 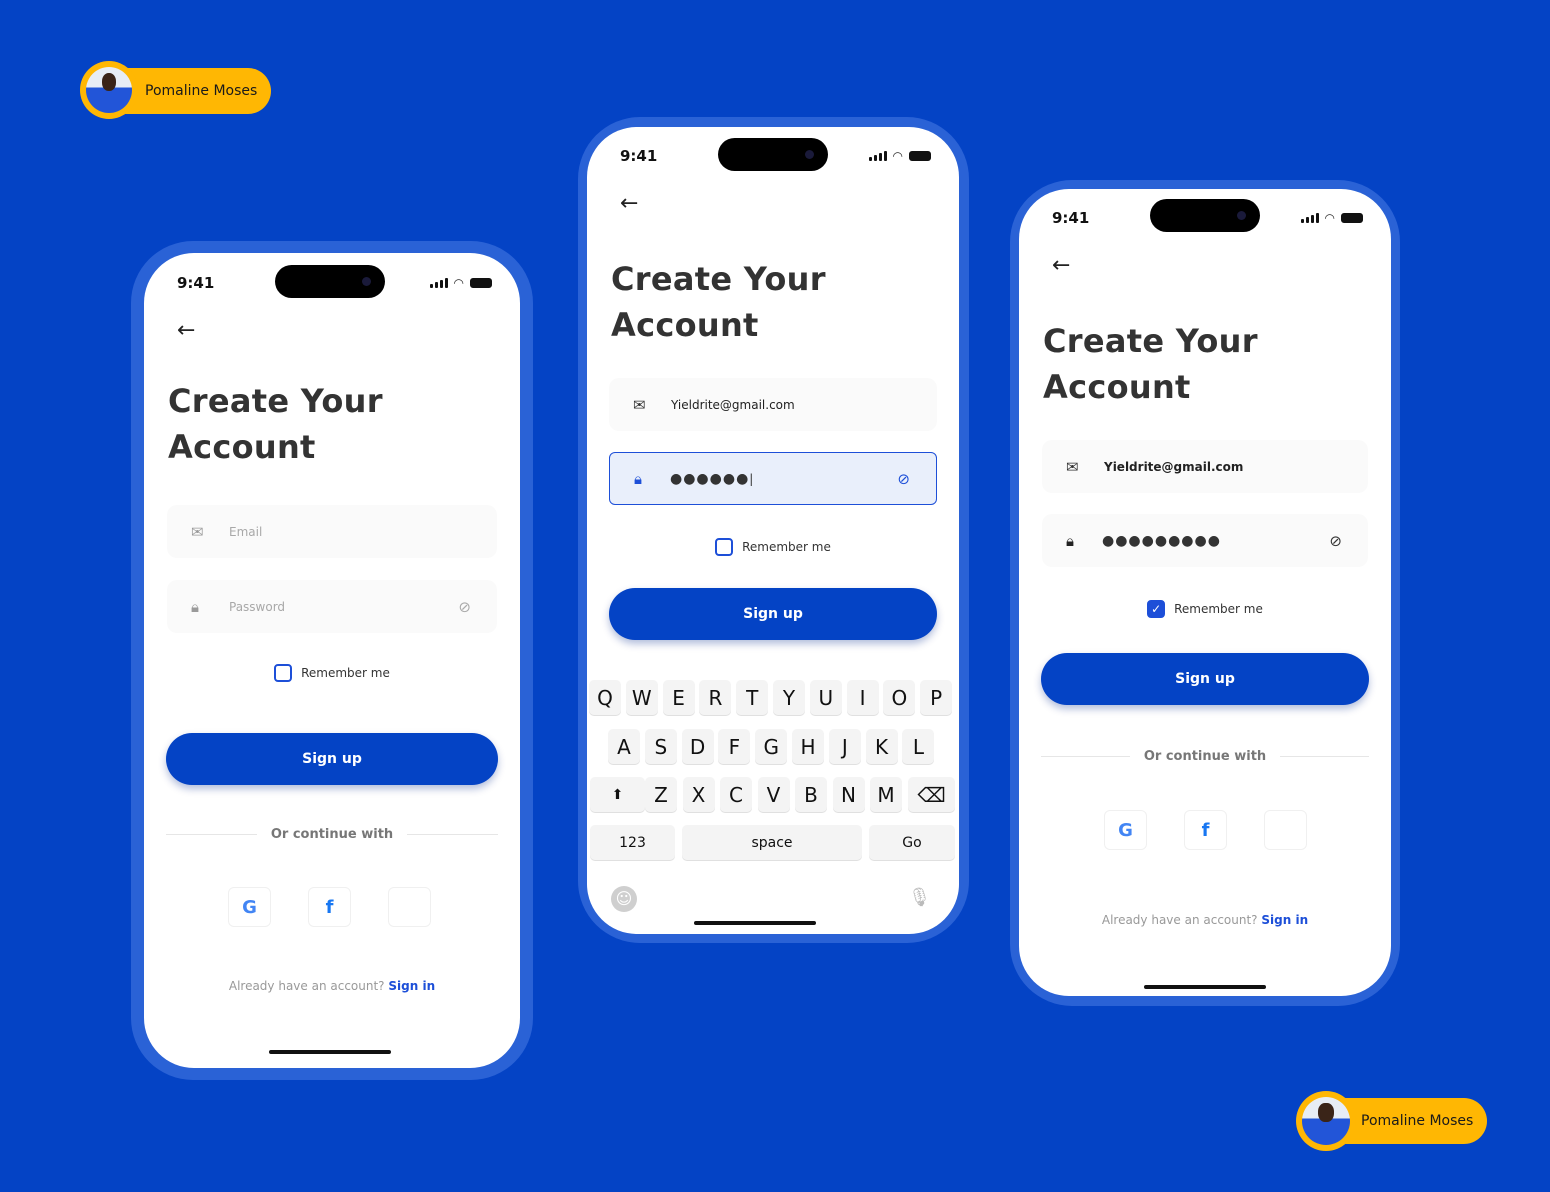 I want to click on microphone-icon: 🎙︎, so click(x=919, y=897).